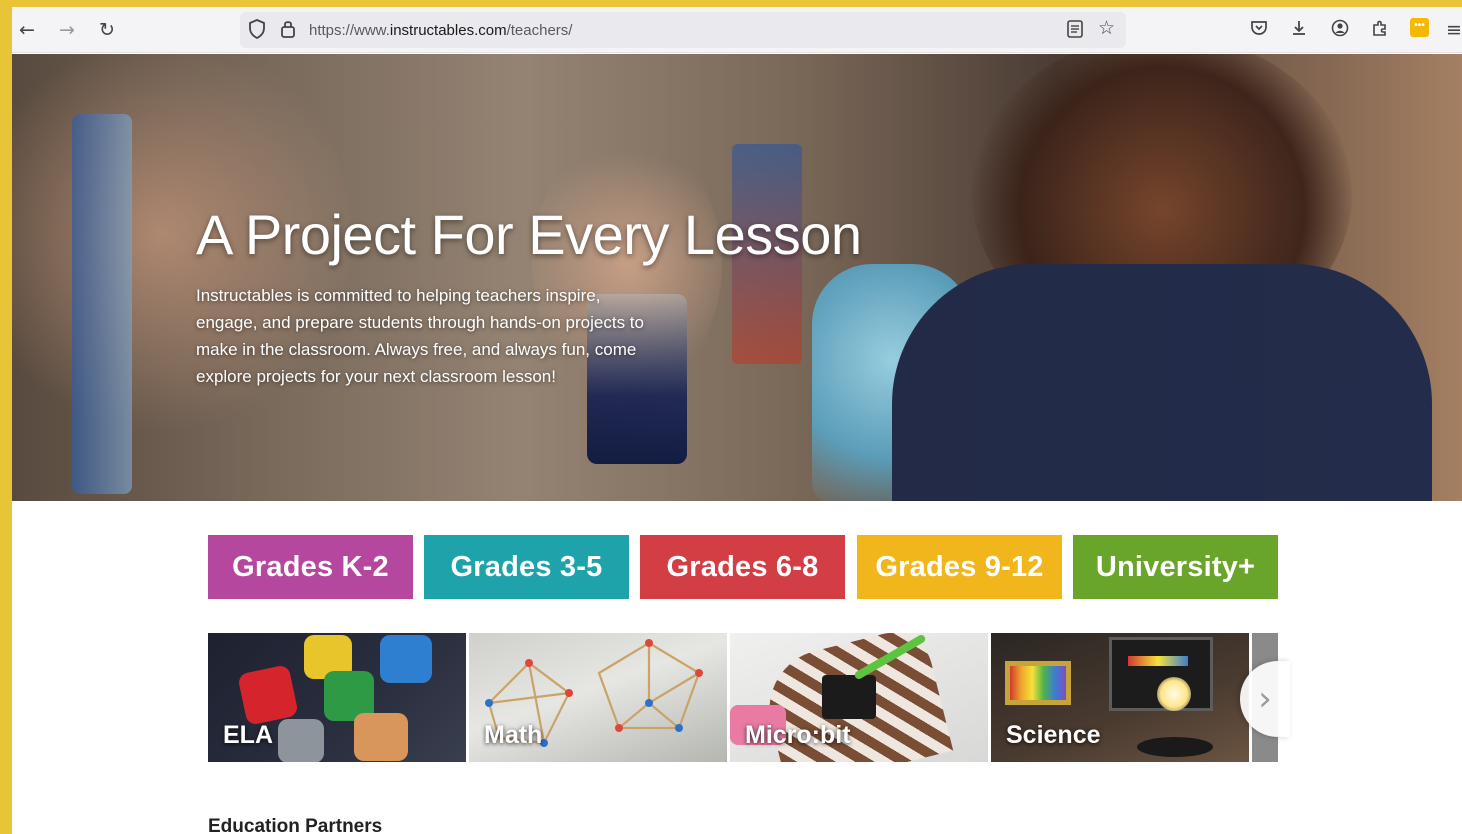 The width and height of the screenshot is (1462, 834). I want to click on subject-card-ela: ELA, so click(337, 697).